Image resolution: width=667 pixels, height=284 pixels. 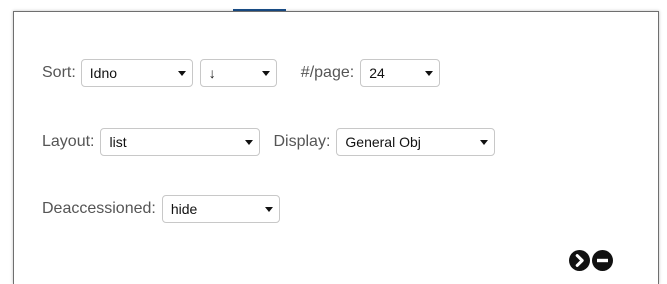 I want to click on deaccessioned-row: Deaccessioned: hide, so click(x=161, y=209).